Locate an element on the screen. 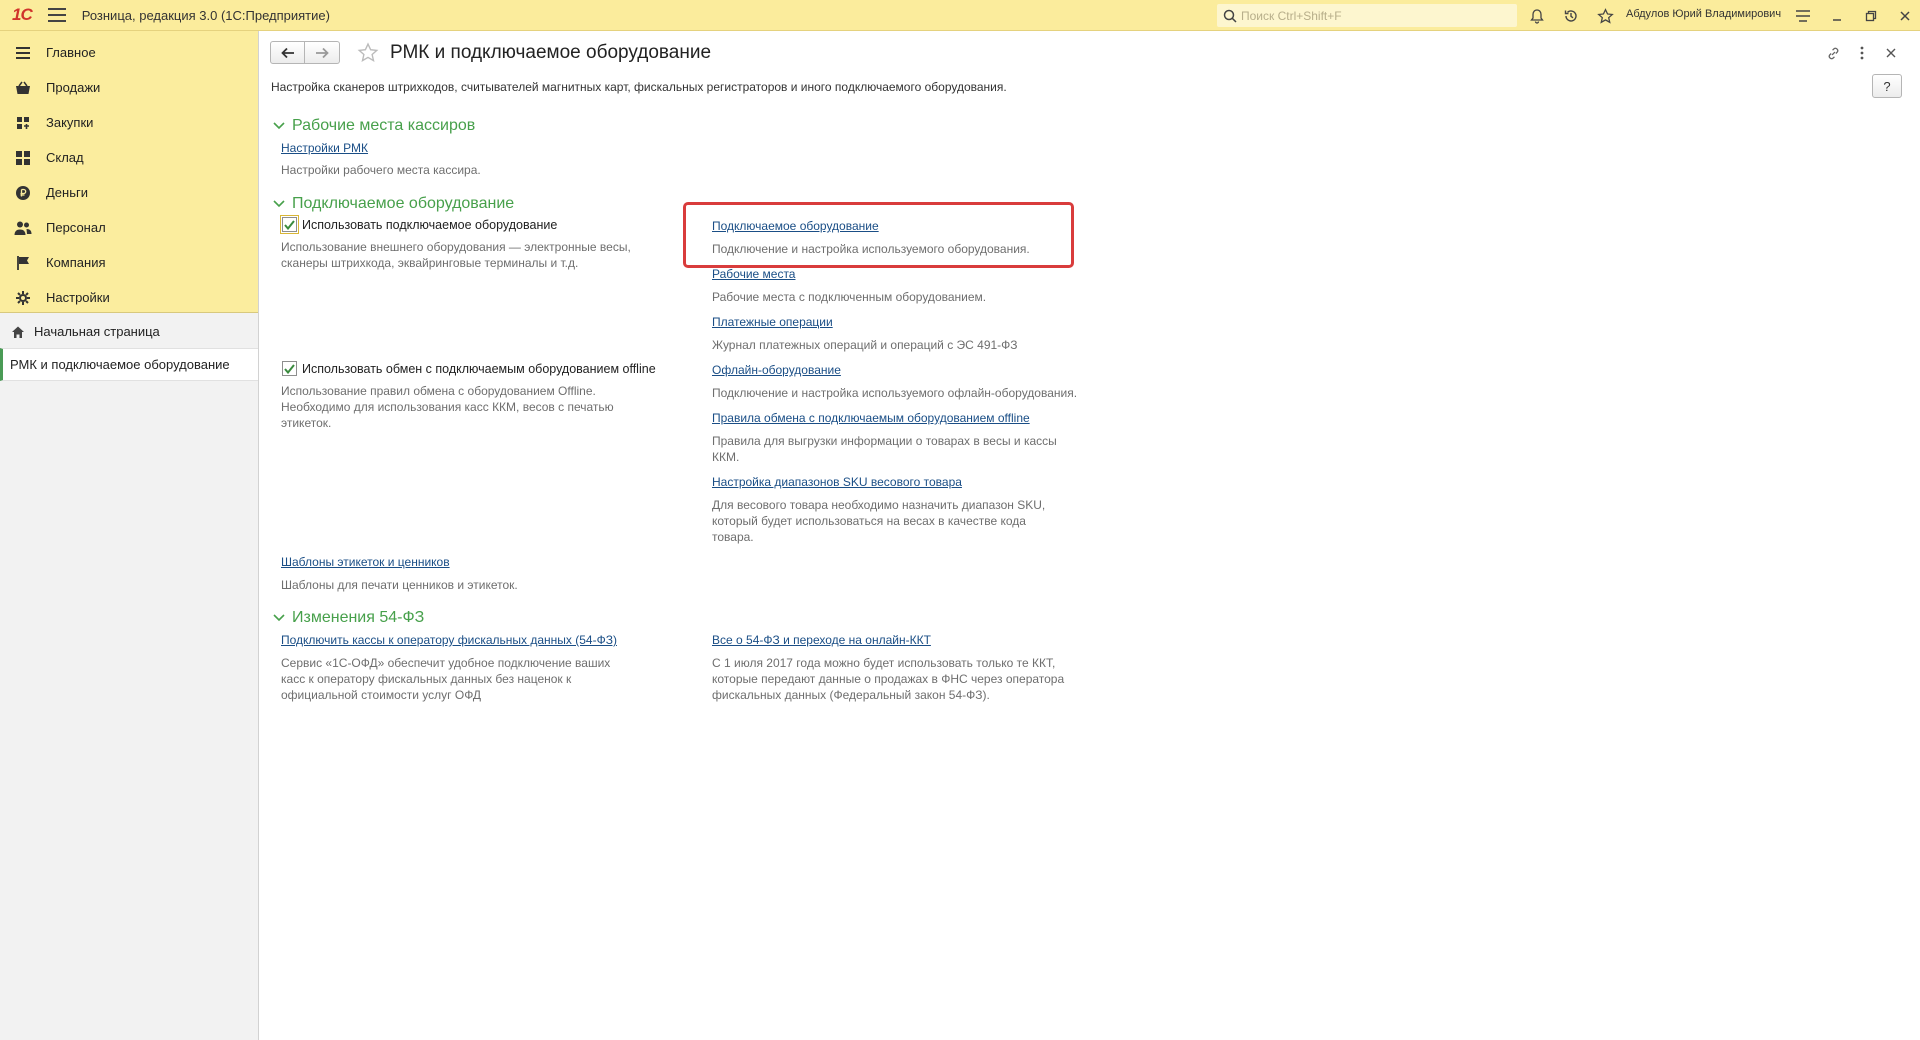 Image resolution: width=1920 pixels, height=1040 pixels. page-title: РМК и подключаемое оборудование is located at coordinates (551, 52).